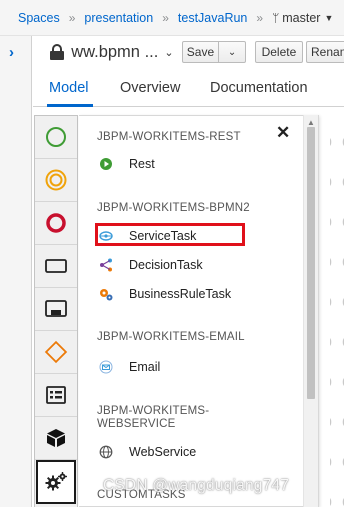 This screenshot has width=344, height=507. Describe the element at coordinates (311, 122) in the screenshot. I see `scroll-up-icon: ▲` at that location.